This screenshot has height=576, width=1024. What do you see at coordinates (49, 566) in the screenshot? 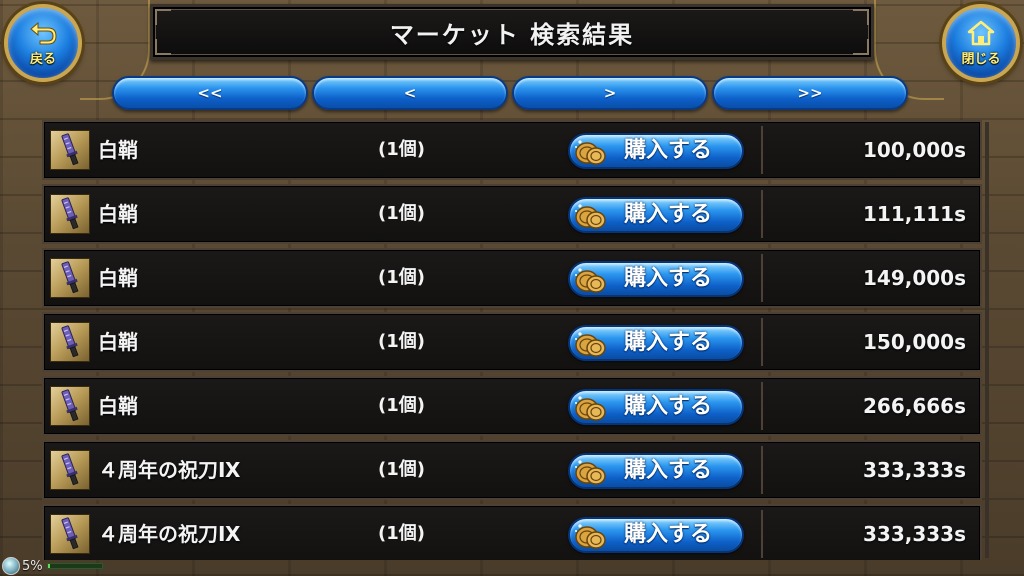
I see `status-gauge-fill` at bounding box center [49, 566].